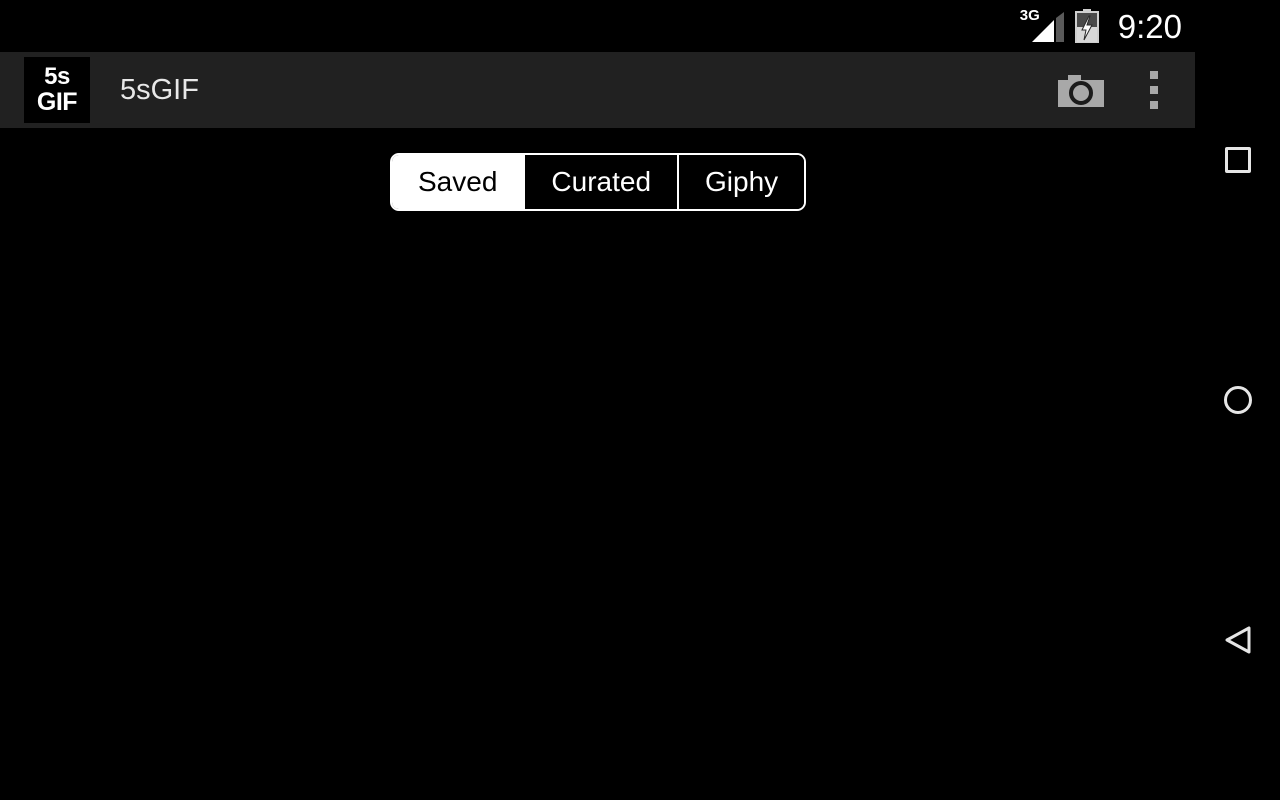 The image size is (1280, 800). I want to click on status-bar: 3G 9:20, so click(640, 26).